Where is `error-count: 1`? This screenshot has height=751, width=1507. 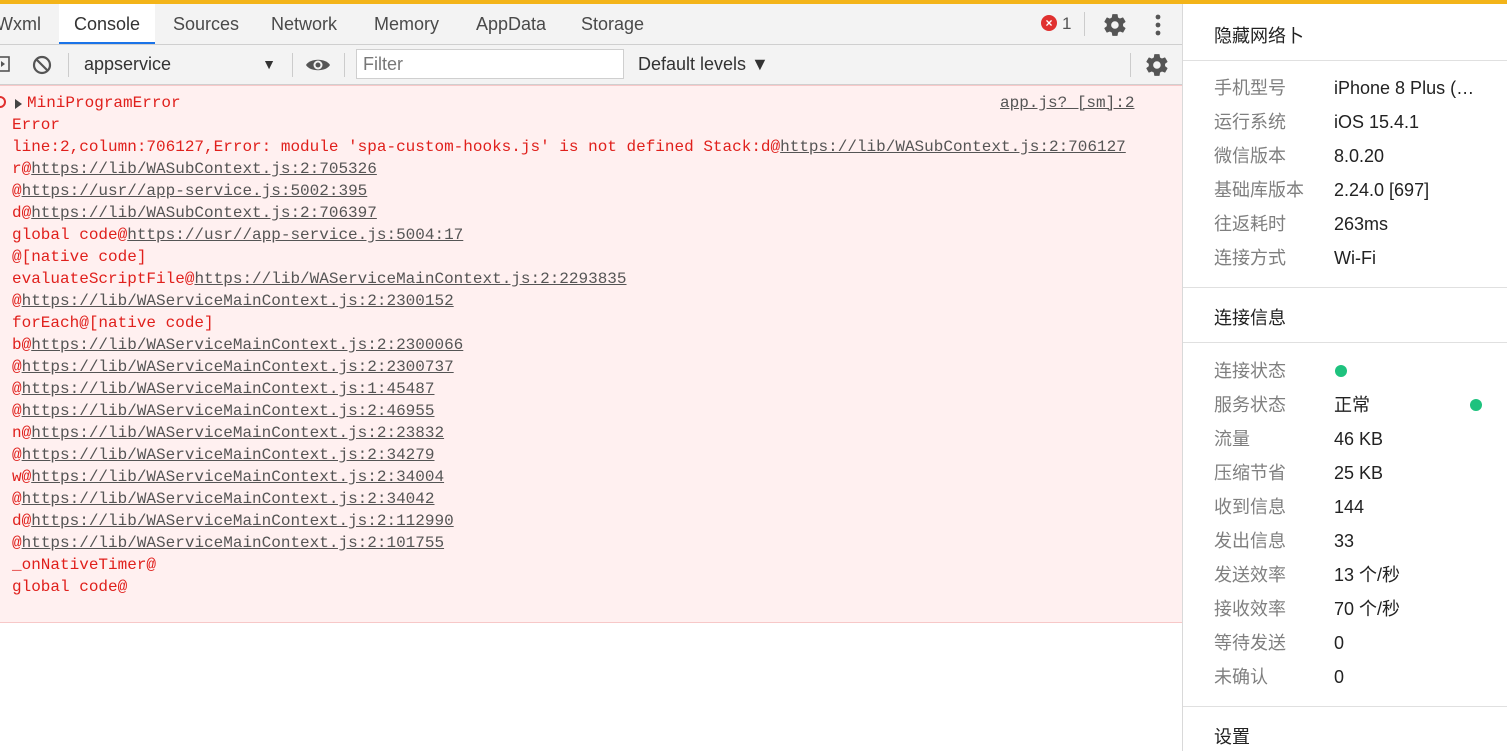
error-count: 1 is located at coordinates (1066, 24).